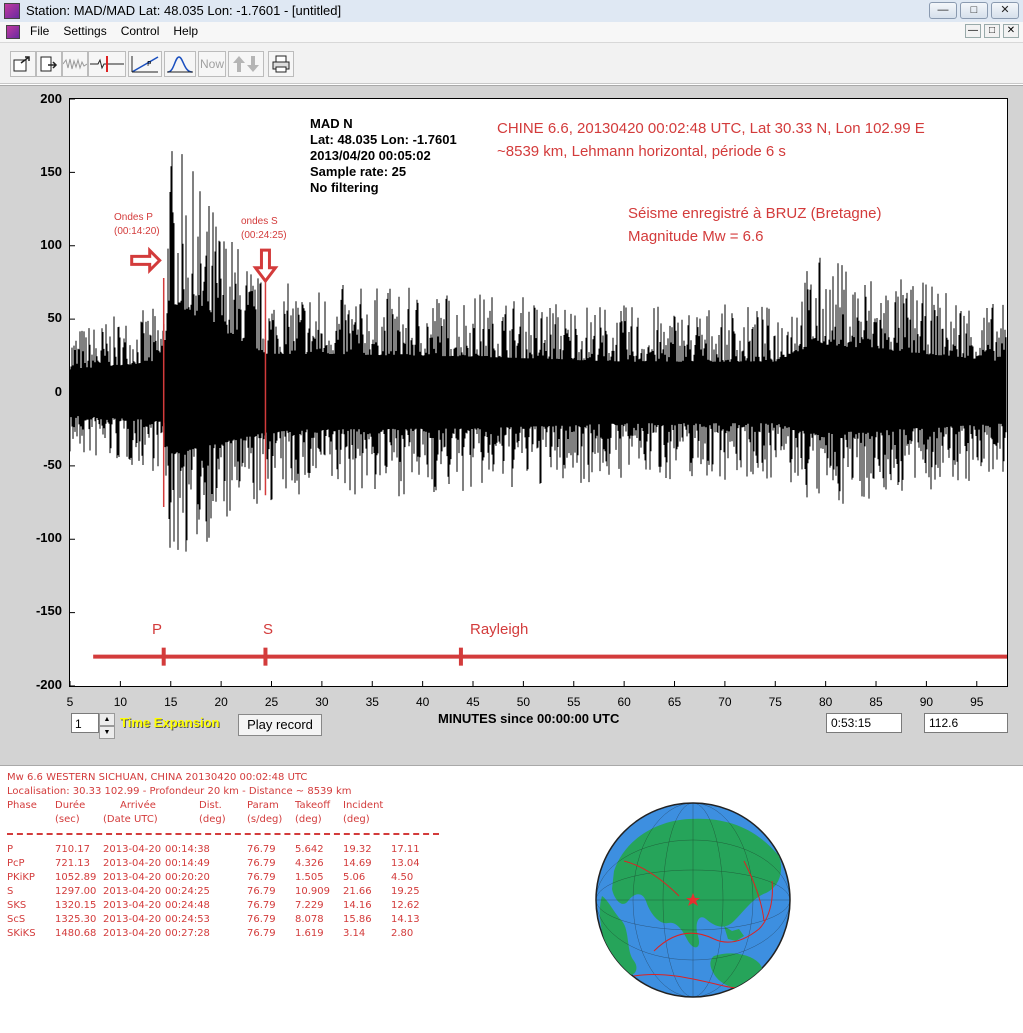 This screenshot has width=1023, height=1033. I want to click on record-start: 2013/04/20 00:05:02, so click(370, 155).